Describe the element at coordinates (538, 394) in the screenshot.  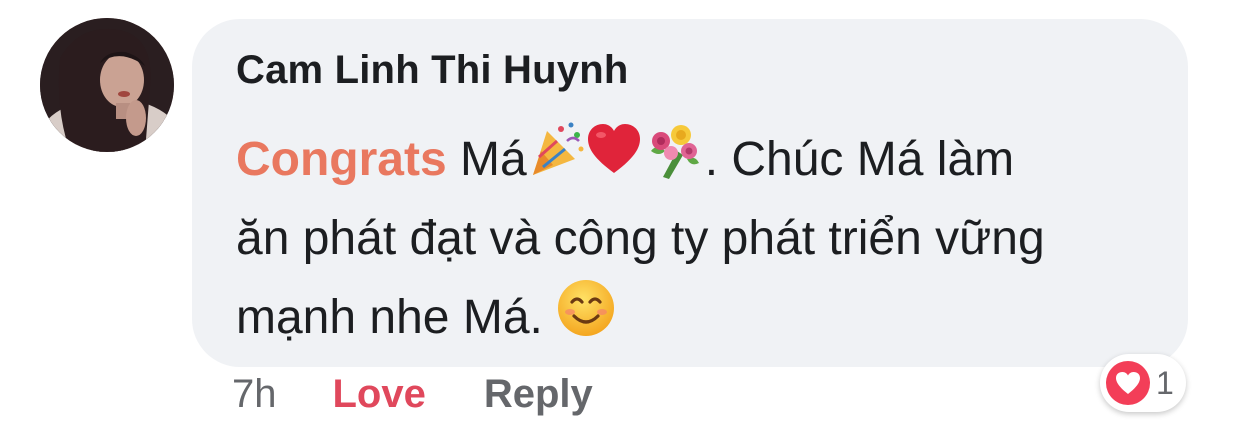
I see `reply-button: Reply` at that location.